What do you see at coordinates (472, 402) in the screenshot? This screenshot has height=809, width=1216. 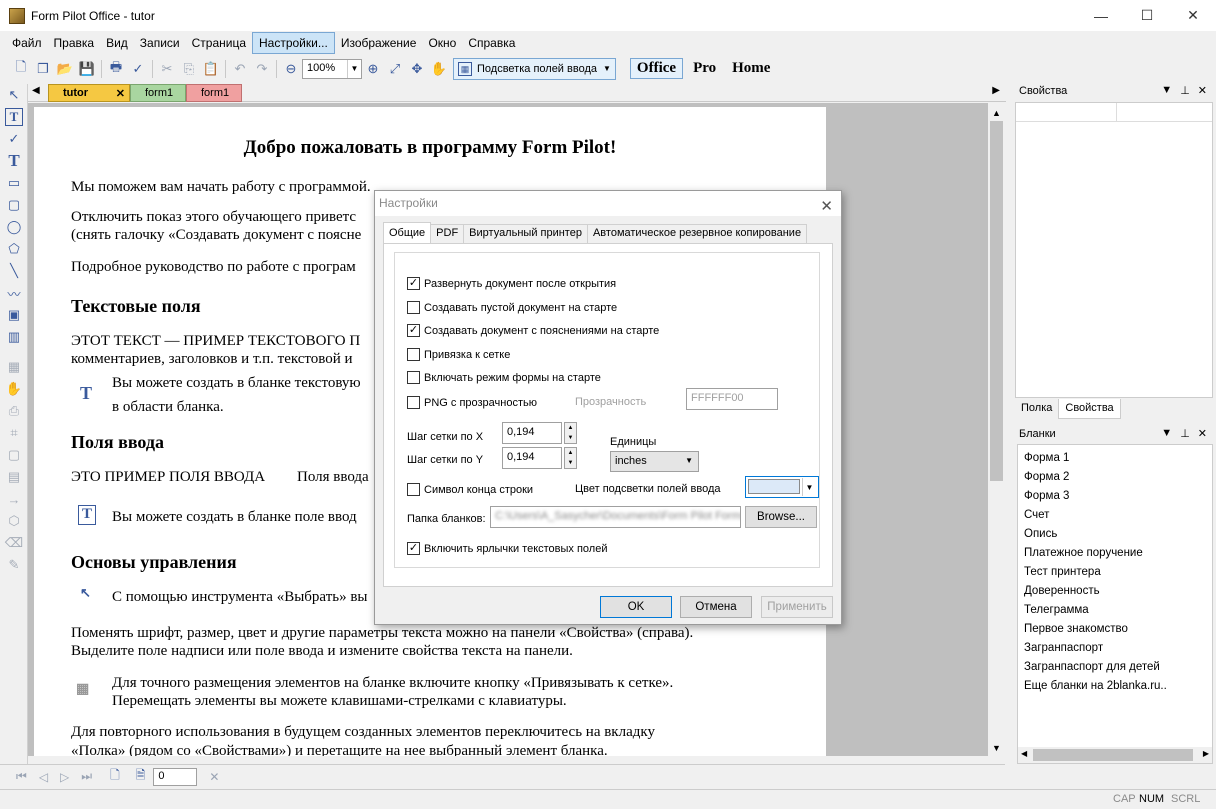 I see `png-transparency-checkbox: PNG с прозрачностью` at bounding box center [472, 402].